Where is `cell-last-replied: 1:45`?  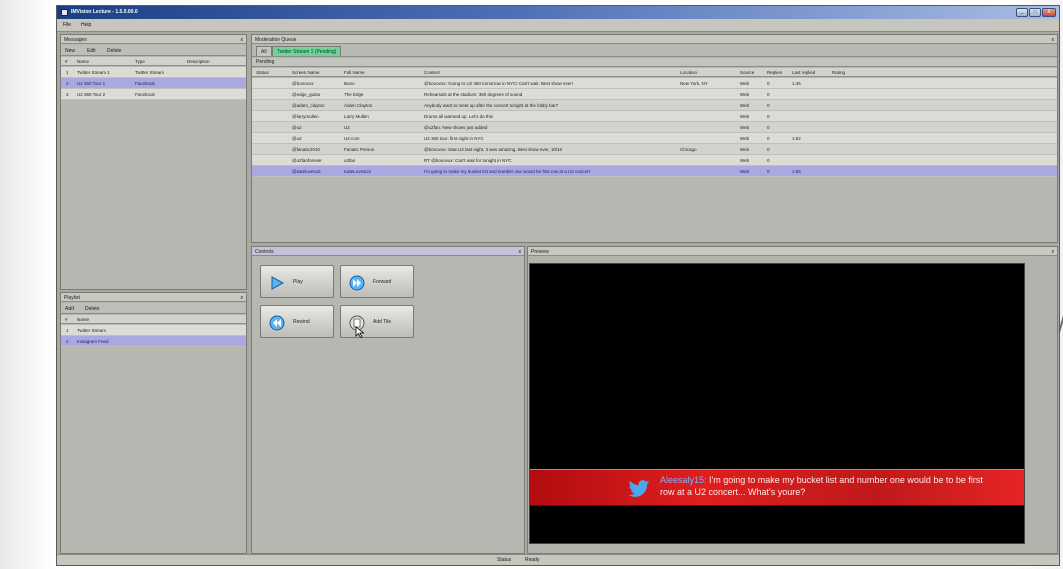
cell-last-replied: 1:45 is located at coordinates (796, 83).